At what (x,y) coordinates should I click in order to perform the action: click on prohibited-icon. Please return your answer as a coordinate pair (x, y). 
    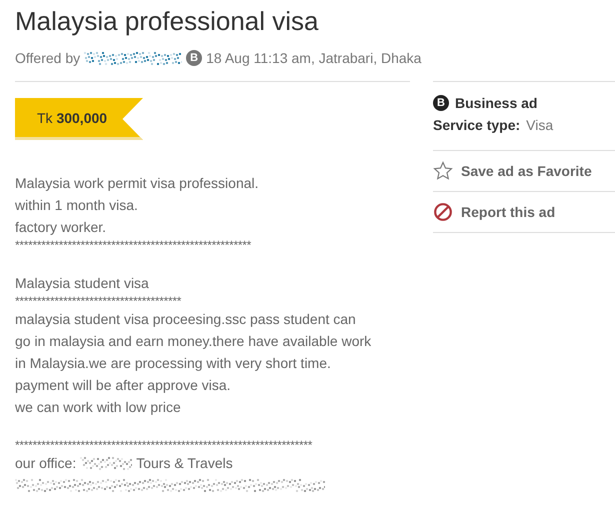
    Looking at the image, I should click on (443, 212).